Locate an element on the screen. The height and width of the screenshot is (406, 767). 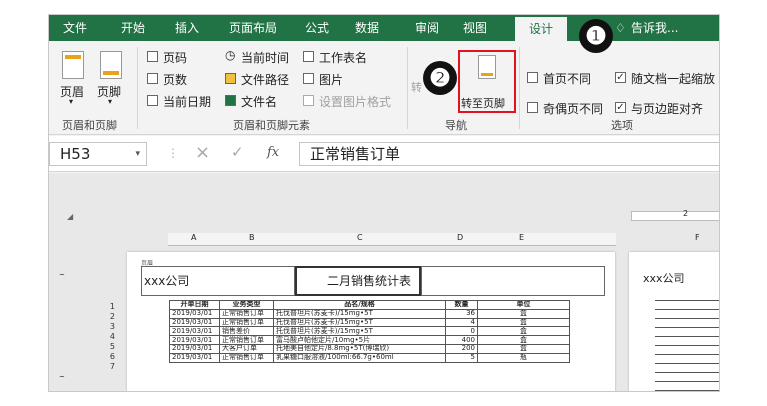
ruler-mark: 2 is located at coordinates (686, 213).